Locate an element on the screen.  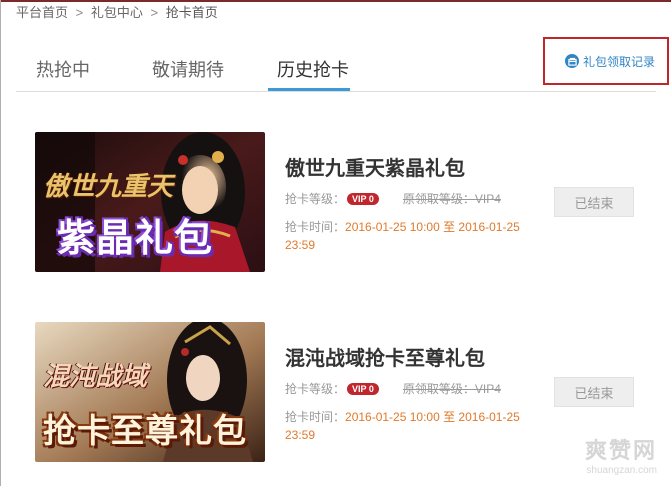
gift-title: 混沌战域抢卡至尊礼包 is located at coordinates (385, 356).